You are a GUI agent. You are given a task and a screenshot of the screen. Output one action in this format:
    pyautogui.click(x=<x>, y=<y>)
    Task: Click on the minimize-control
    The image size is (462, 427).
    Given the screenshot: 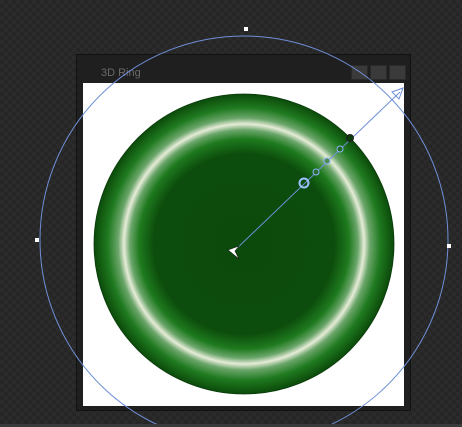 What is the action you would take?
    pyautogui.click(x=359, y=72)
    